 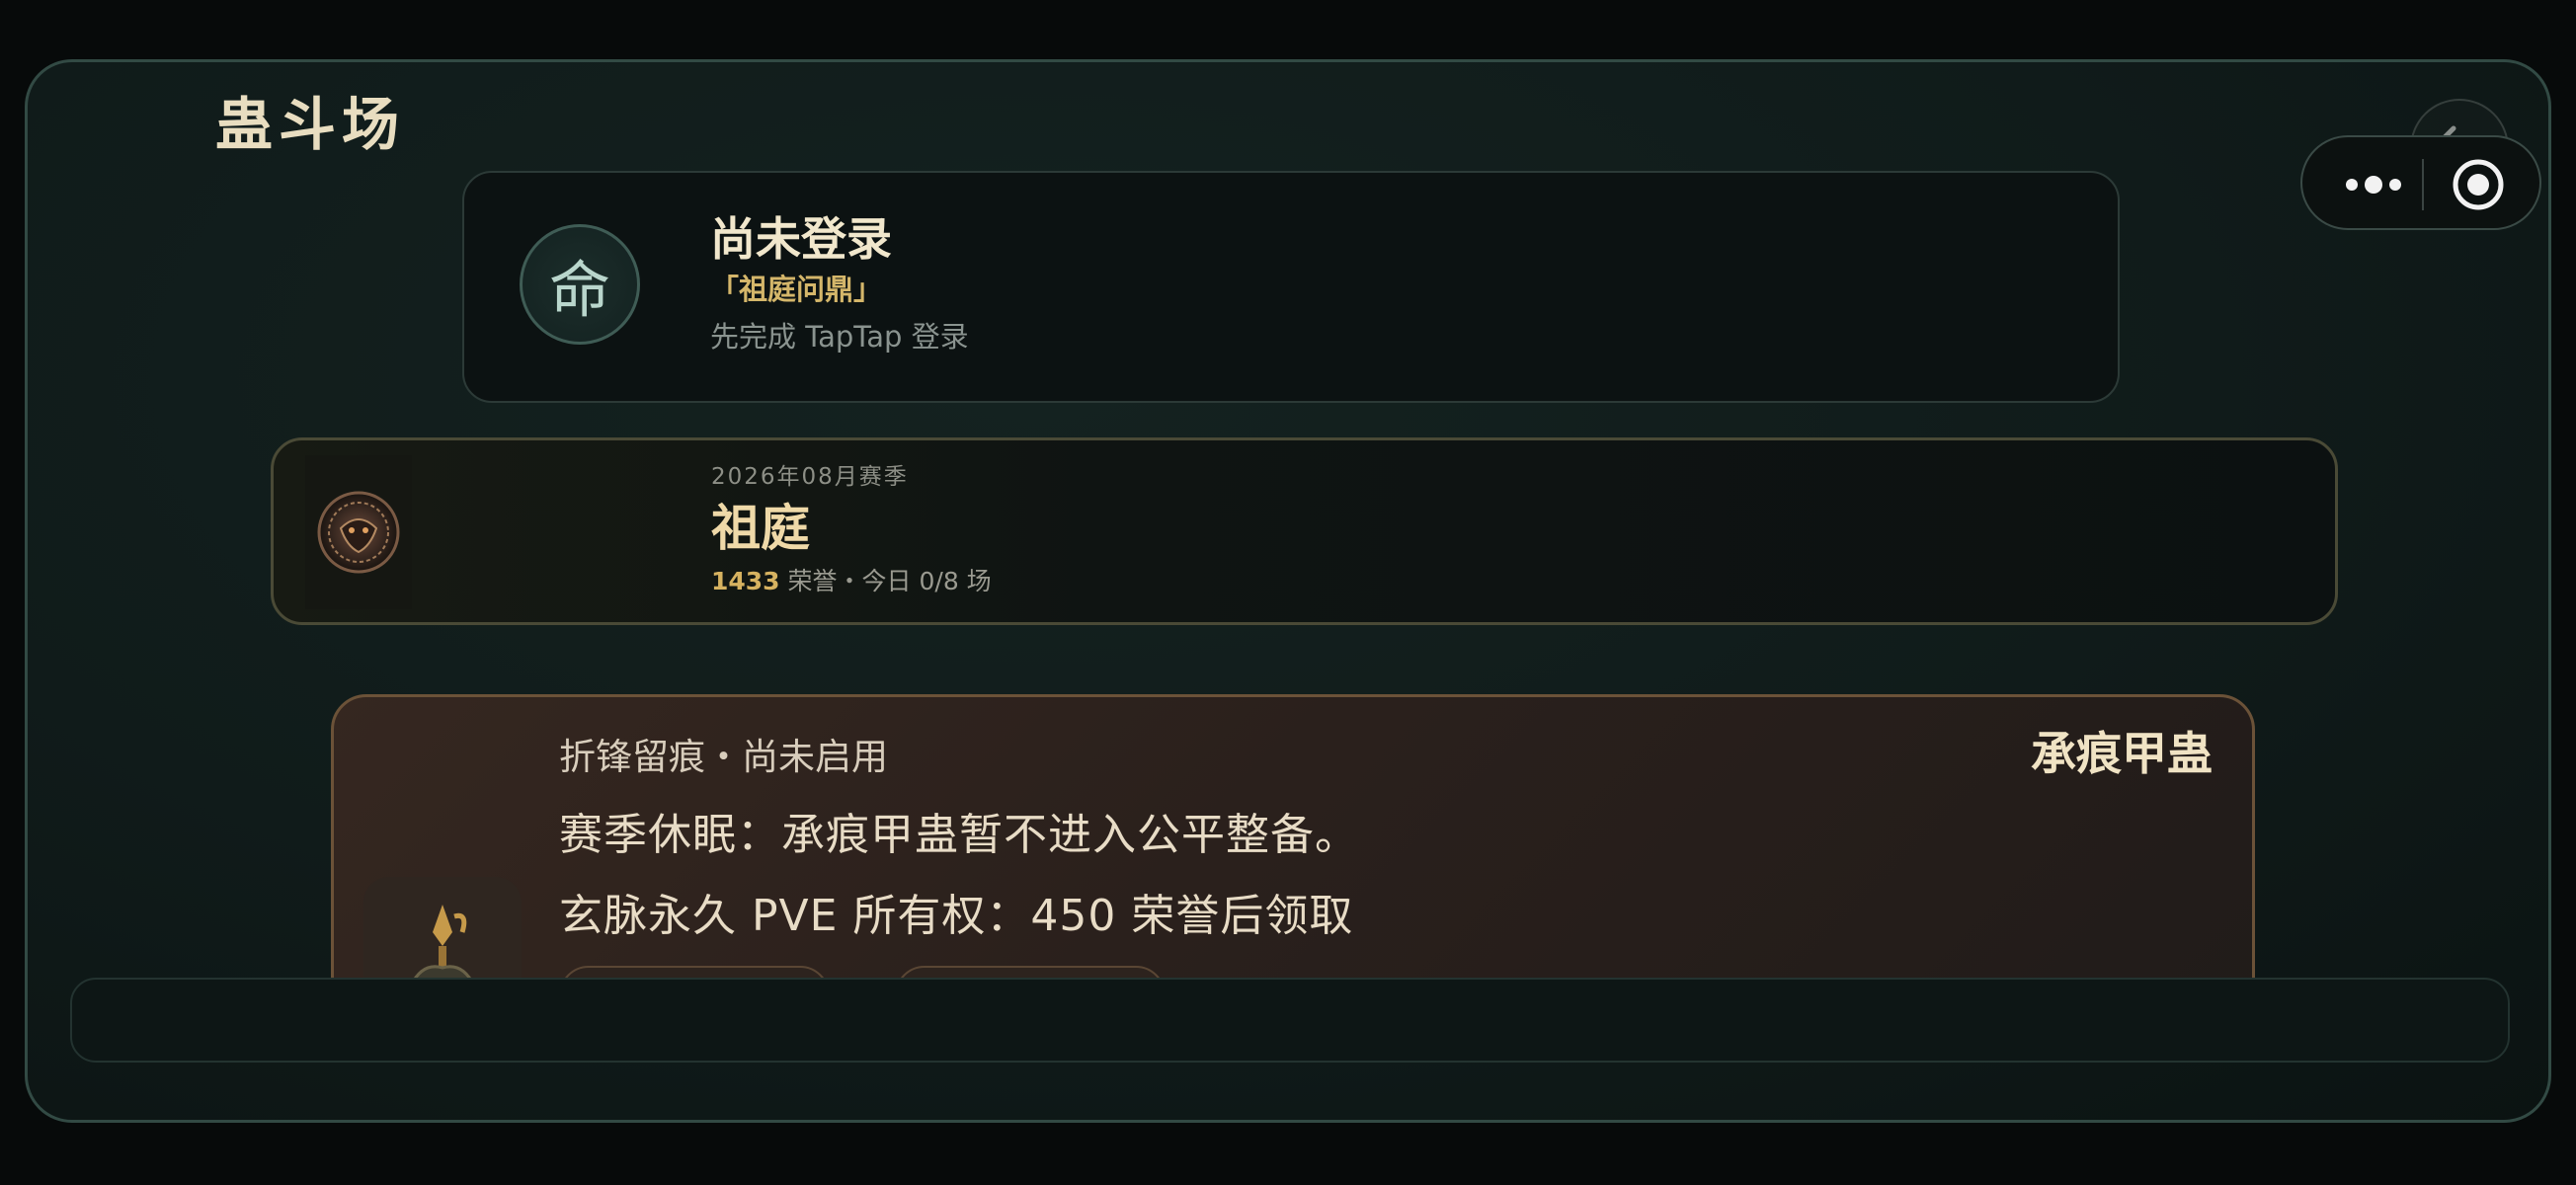 What do you see at coordinates (310, 125) in the screenshot?
I see `page-title: 蛊斗场` at bounding box center [310, 125].